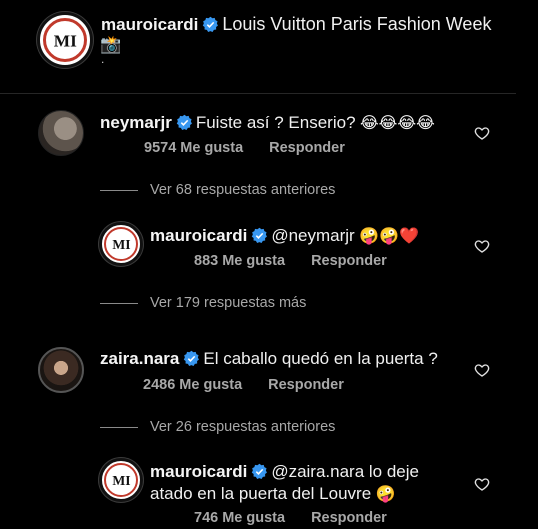 Image resolution: width=538 pixels, height=529 pixels. What do you see at coordinates (136, 122) in the screenshot?
I see `comment-username: neymarjr` at bounding box center [136, 122].